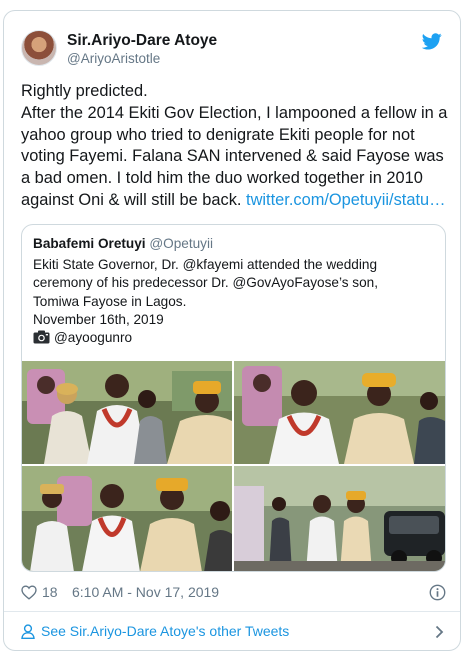 The width and height of the screenshot is (465, 659). I want to click on quoted-photo-credit: @ayoogunro, so click(93, 337).